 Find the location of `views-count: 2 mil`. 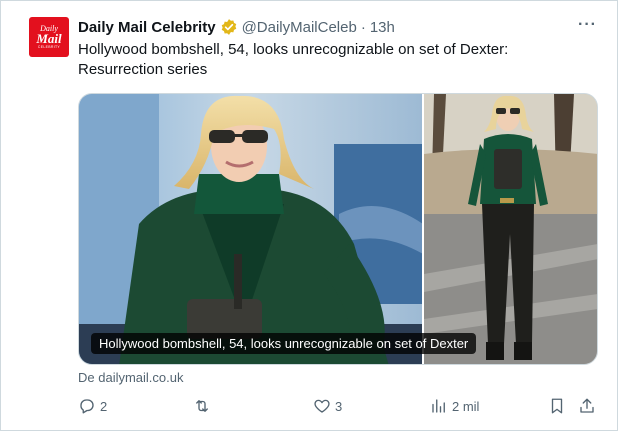

views-count: 2 mil is located at coordinates (466, 406).